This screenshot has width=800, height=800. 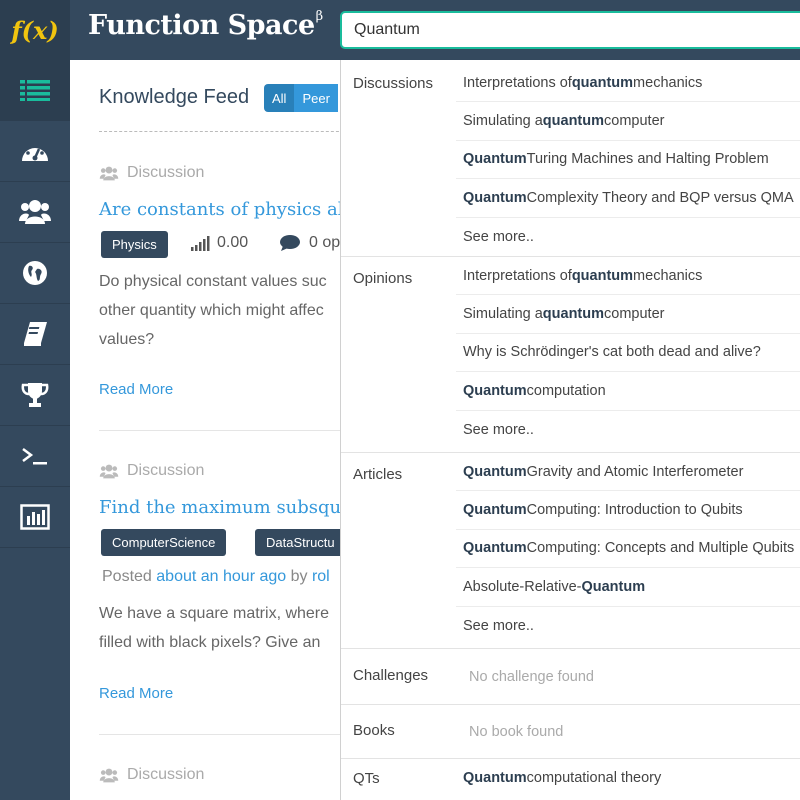 What do you see at coordinates (297, 542) in the screenshot?
I see `post-tag: DataStructu` at bounding box center [297, 542].